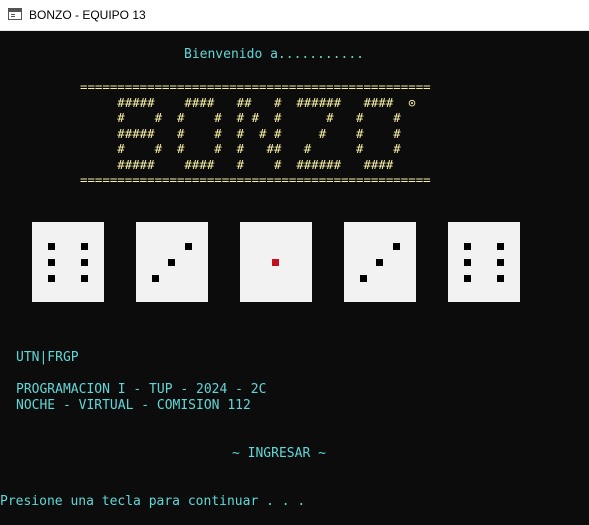  What do you see at coordinates (237, 164) in the screenshot?
I see `logo-line: ##### #### # # ###### ####` at bounding box center [237, 164].